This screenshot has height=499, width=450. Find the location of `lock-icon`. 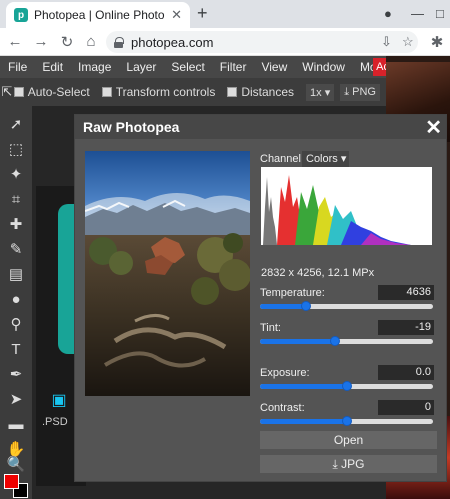

lock-icon is located at coordinates (119, 42).